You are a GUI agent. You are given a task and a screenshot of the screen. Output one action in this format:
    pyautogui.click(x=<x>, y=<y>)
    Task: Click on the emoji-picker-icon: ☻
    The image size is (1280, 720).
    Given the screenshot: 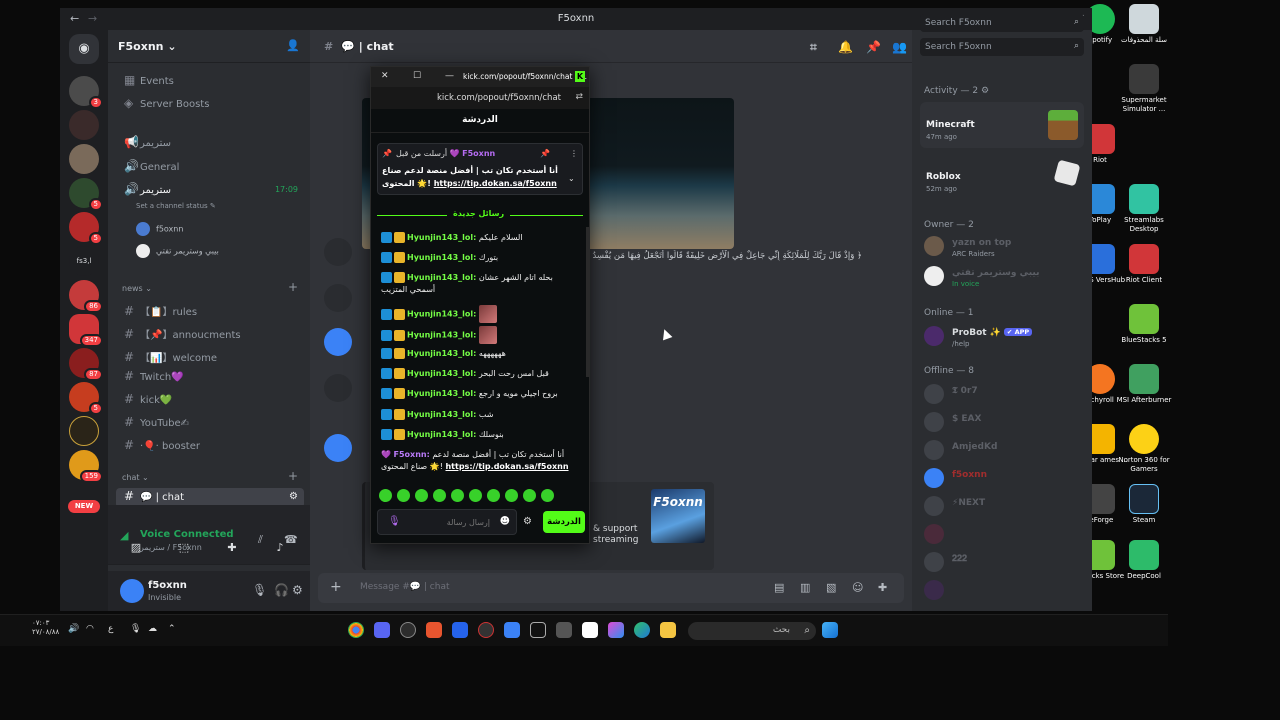 What is the action you would take?
    pyautogui.click(x=505, y=521)
    